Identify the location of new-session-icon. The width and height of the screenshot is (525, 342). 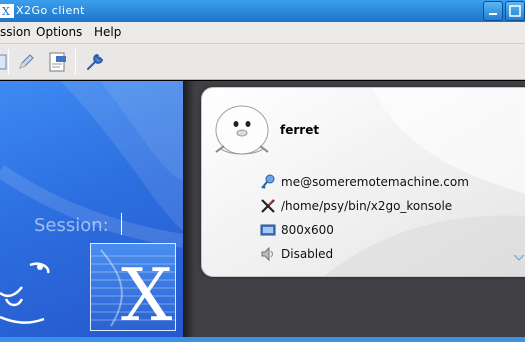
(7, 62).